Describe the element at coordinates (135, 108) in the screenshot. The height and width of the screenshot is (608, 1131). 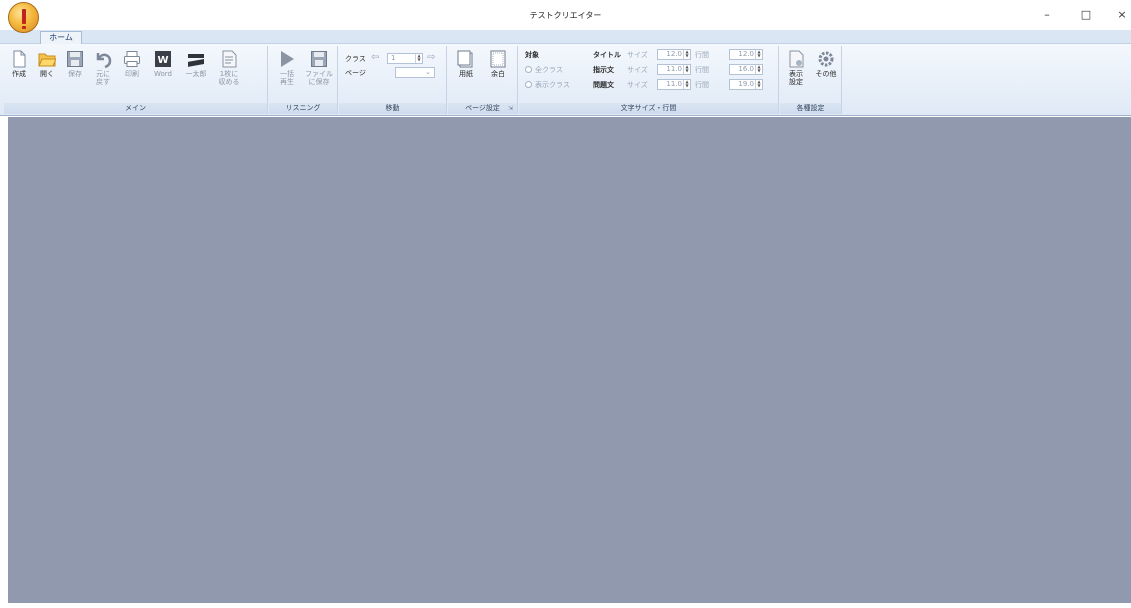
I see `group-label-main: メイン` at that location.